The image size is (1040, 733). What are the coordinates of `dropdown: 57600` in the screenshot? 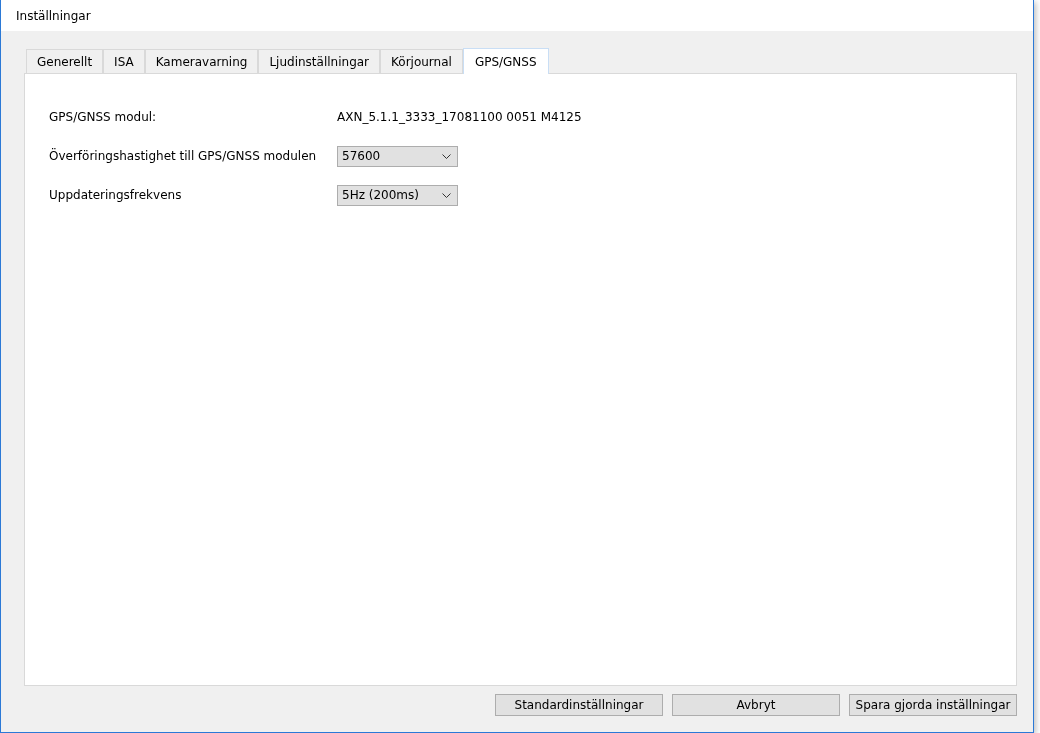 It's located at (397, 156).